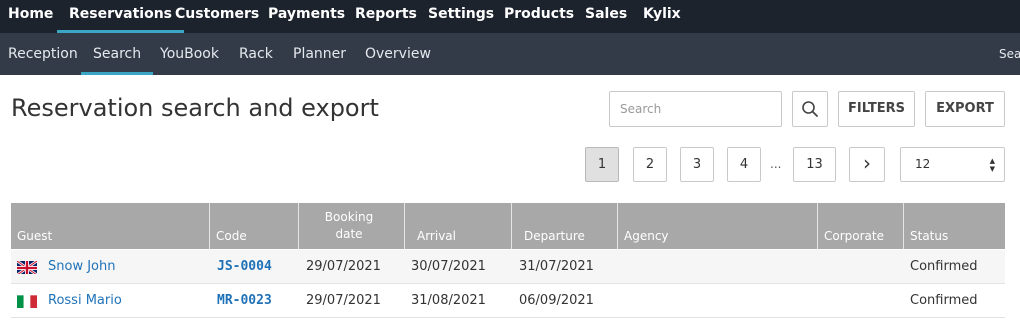 This screenshot has width=1020, height=325. I want to click on nav-item-sales: Sales, so click(606, 16).